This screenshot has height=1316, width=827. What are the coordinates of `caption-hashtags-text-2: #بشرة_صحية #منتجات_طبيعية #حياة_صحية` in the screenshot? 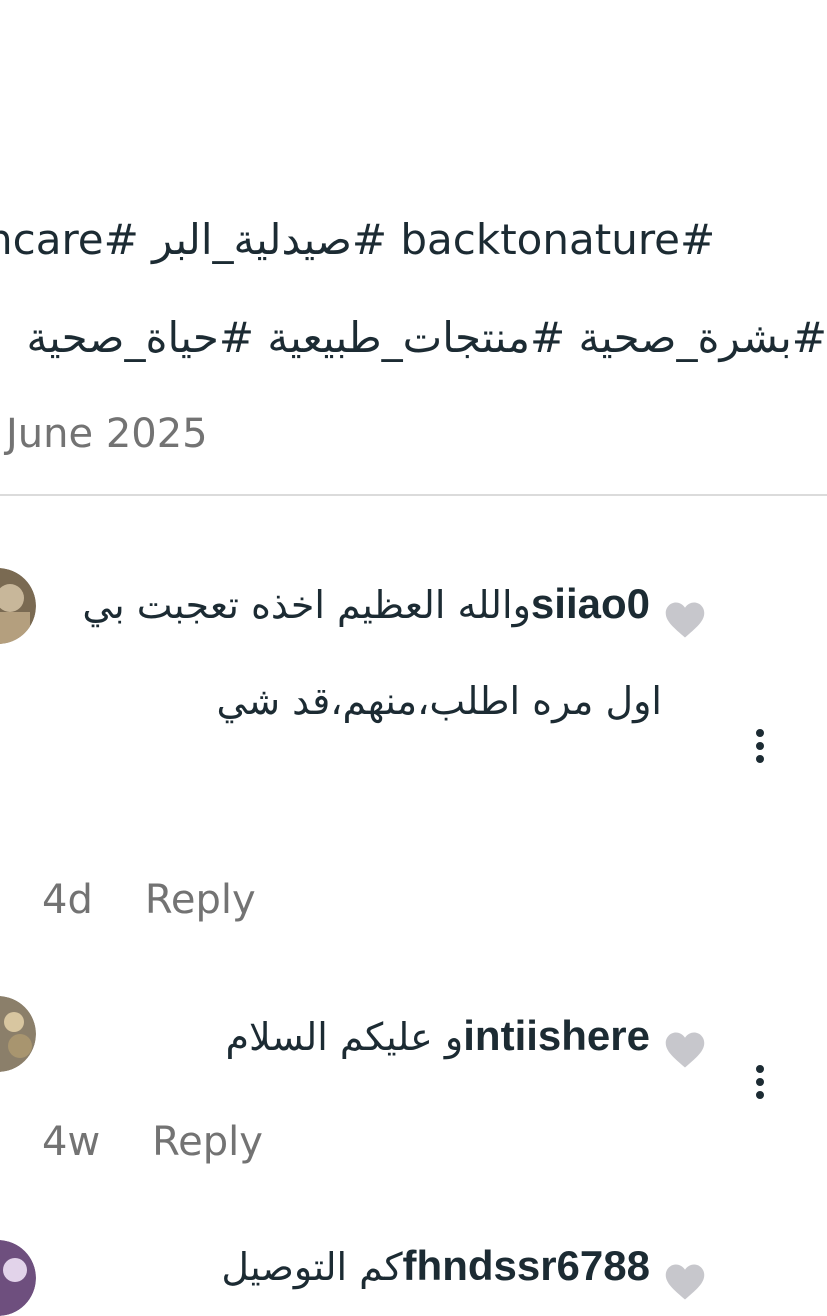 It's located at (426, 337).